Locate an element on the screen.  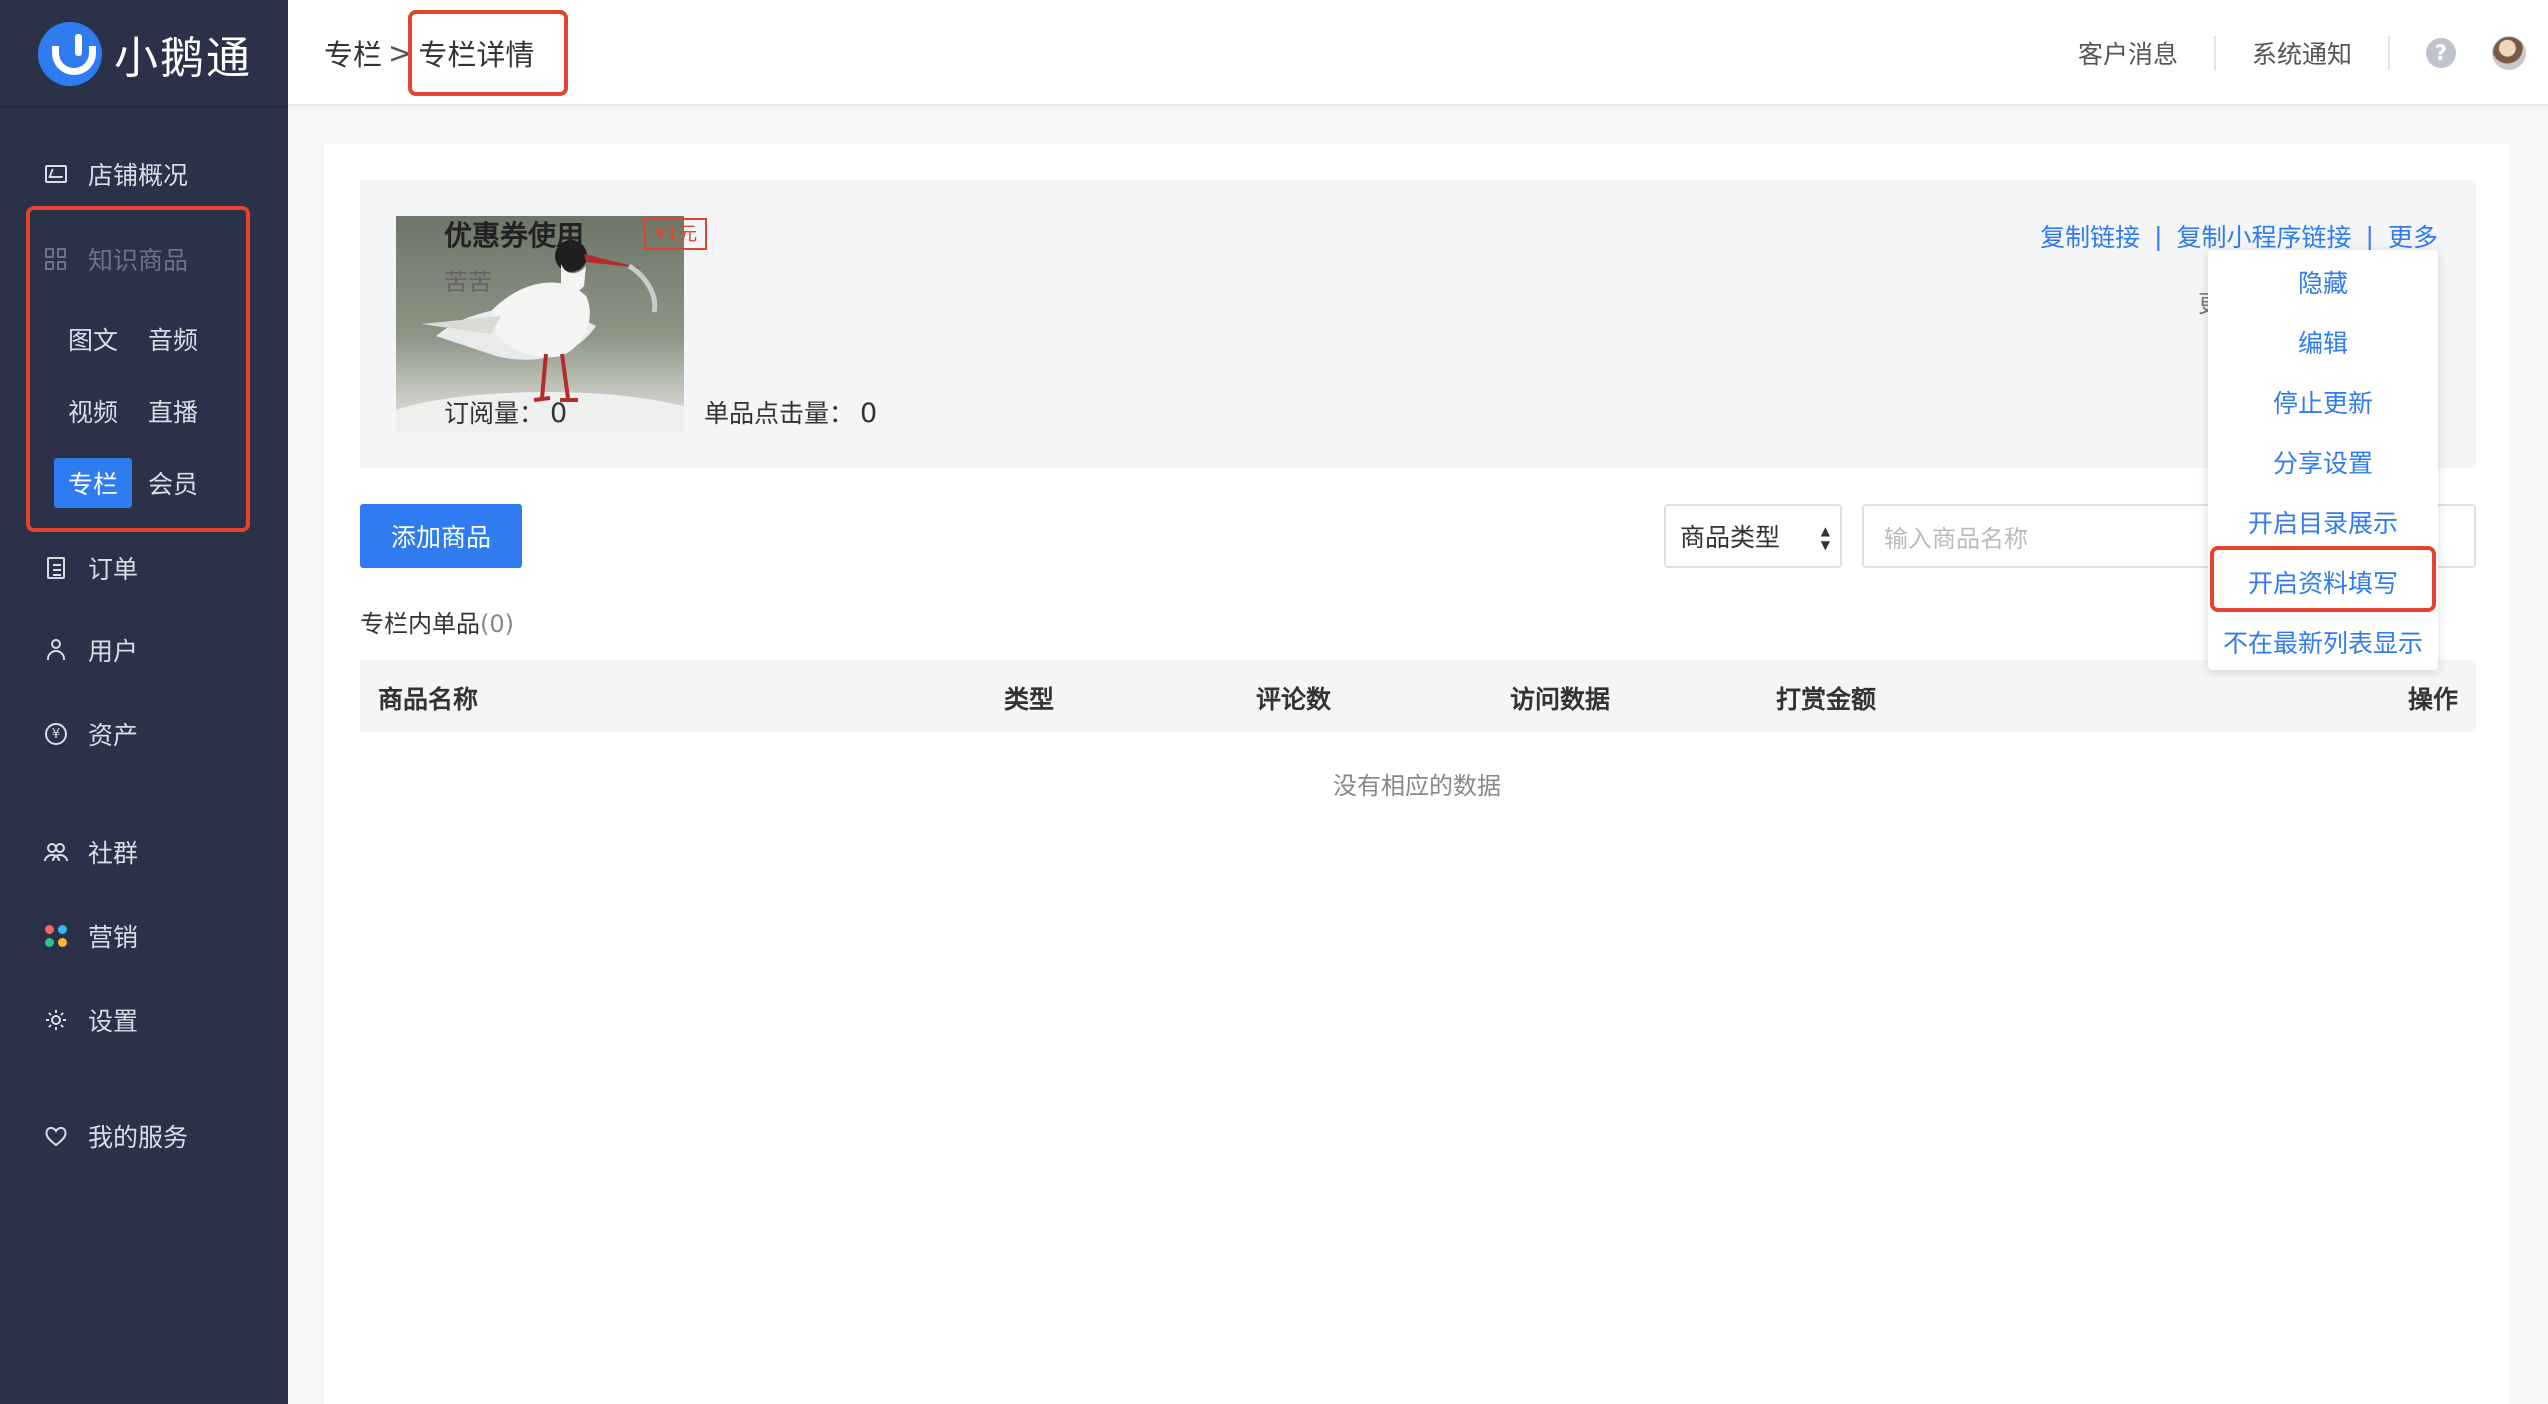
sidebar-item-users: 用户 is located at coordinates (91, 650).